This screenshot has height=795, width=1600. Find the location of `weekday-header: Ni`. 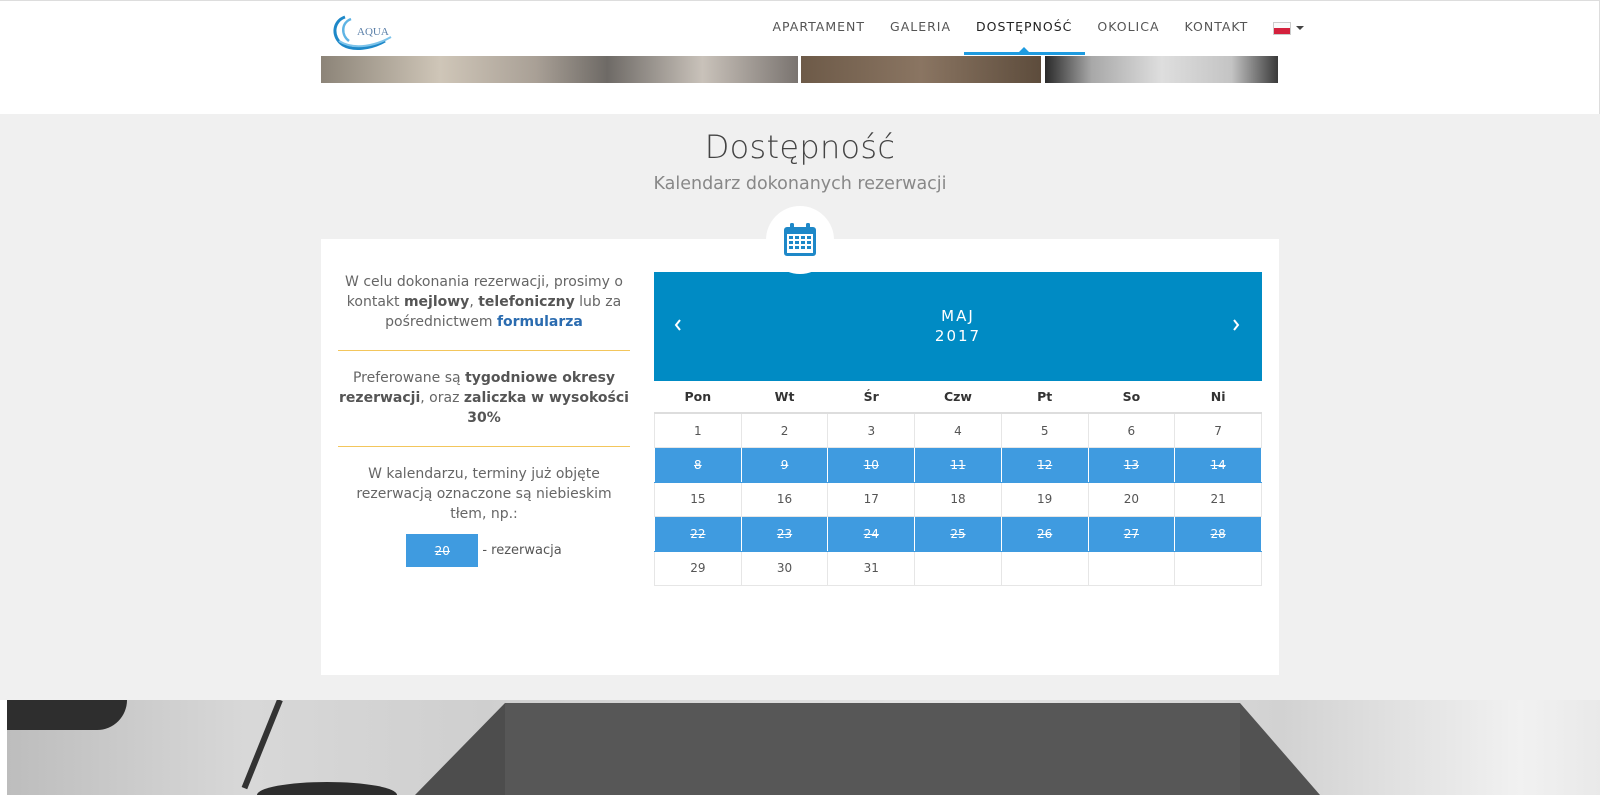

weekday-header: Ni is located at coordinates (1218, 397).